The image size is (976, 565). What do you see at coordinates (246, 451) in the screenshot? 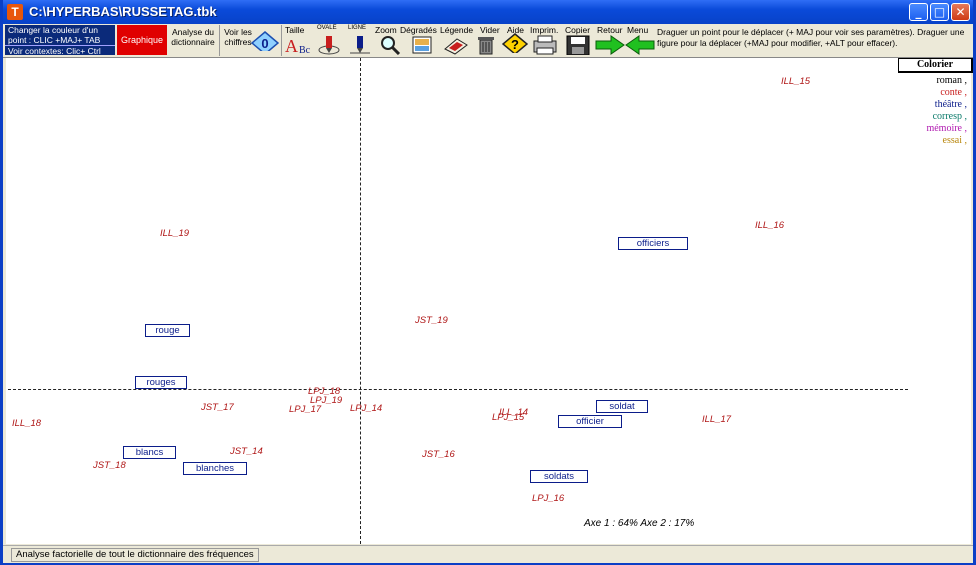
I see `point-jst-14: JST_14` at bounding box center [246, 451].